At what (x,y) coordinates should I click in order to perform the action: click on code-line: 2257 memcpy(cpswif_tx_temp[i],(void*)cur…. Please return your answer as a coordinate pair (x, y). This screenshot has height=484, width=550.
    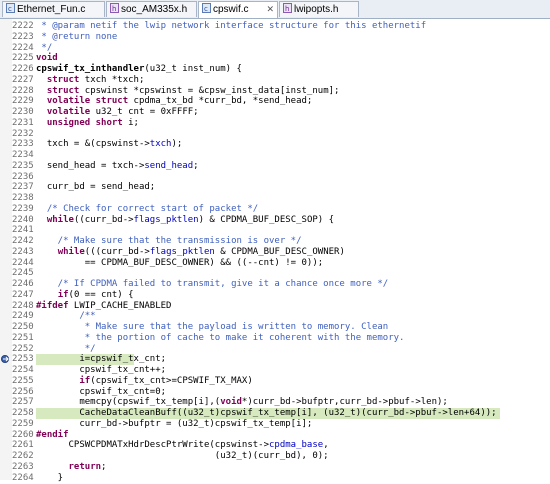
    Looking at the image, I should click on (275, 402).